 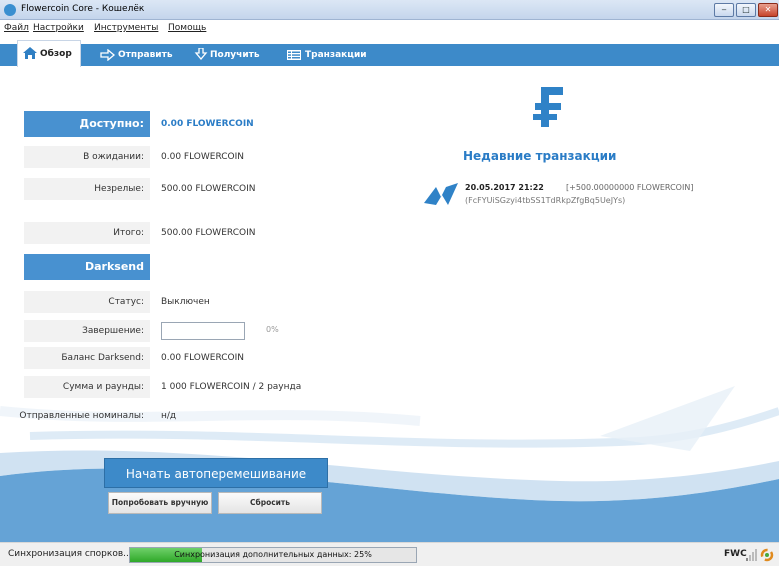 I want to click on menu-settings: Настройки, so click(x=58, y=28).